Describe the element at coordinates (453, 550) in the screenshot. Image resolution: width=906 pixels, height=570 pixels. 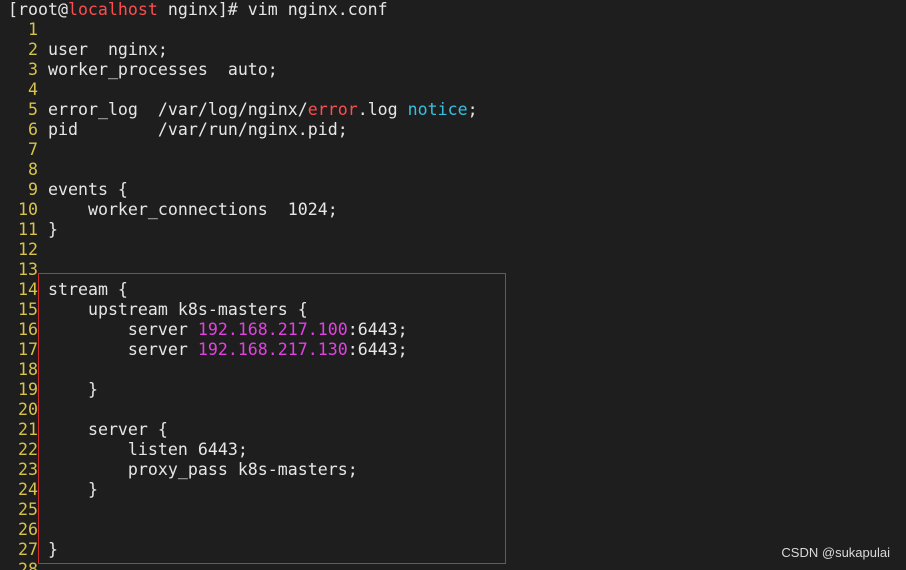
I see `editor-line: 27}` at that location.